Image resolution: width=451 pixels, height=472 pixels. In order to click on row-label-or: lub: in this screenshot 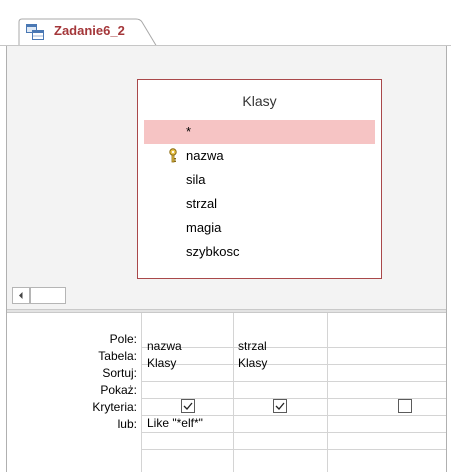, I will do `click(127, 424)`.